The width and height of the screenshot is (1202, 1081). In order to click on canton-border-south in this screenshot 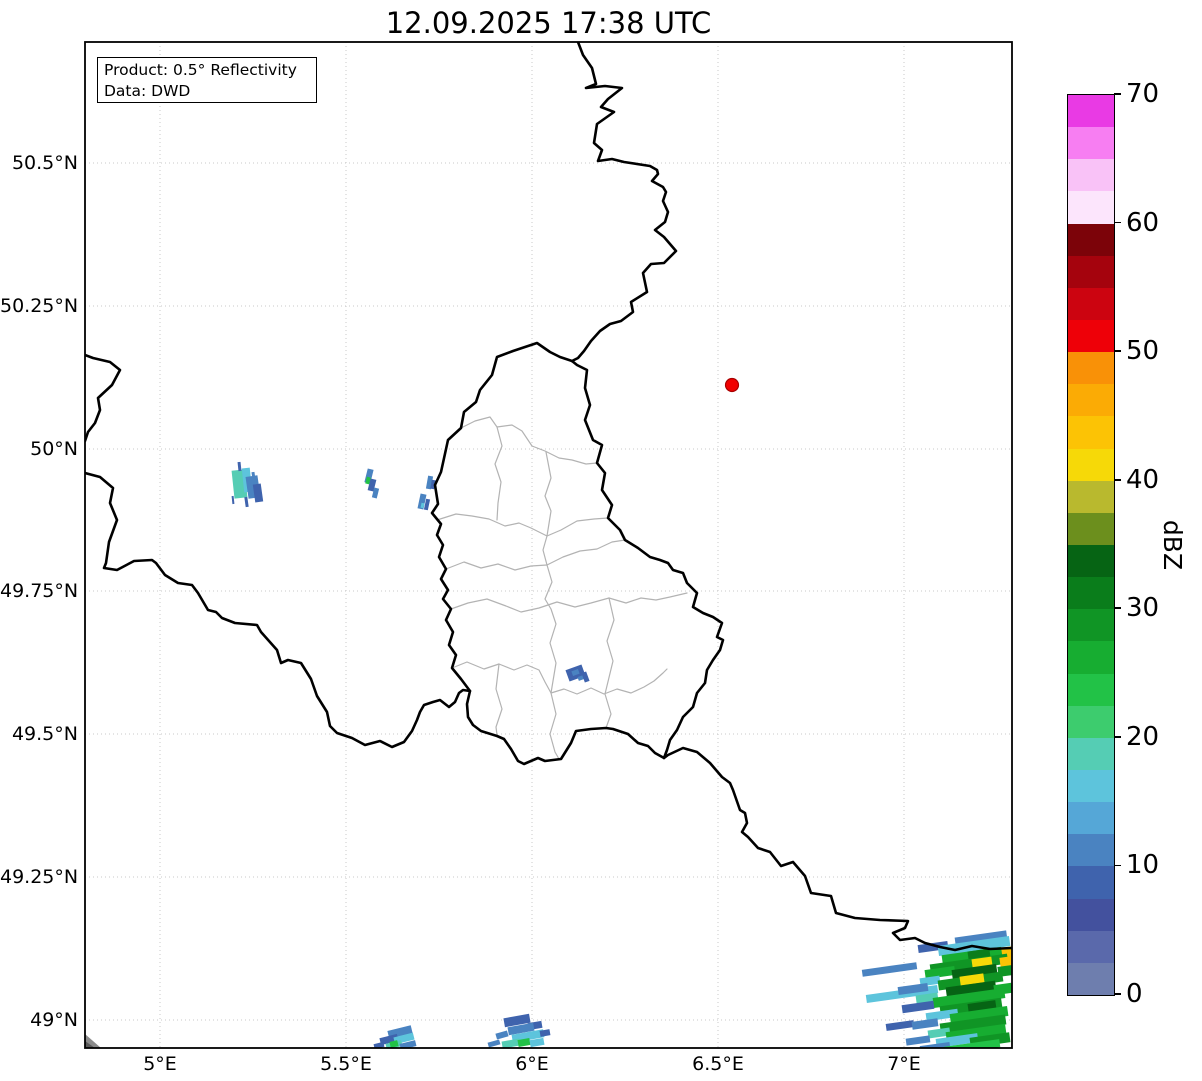, I will do `click(569, 602)`.